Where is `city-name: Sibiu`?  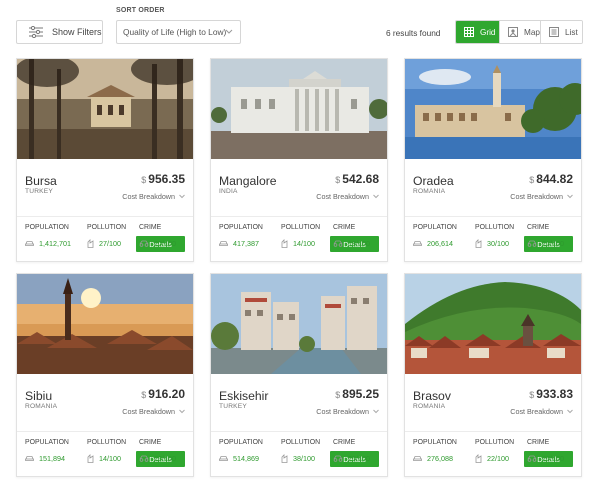 city-name: Sibiu is located at coordinates (39, 396).